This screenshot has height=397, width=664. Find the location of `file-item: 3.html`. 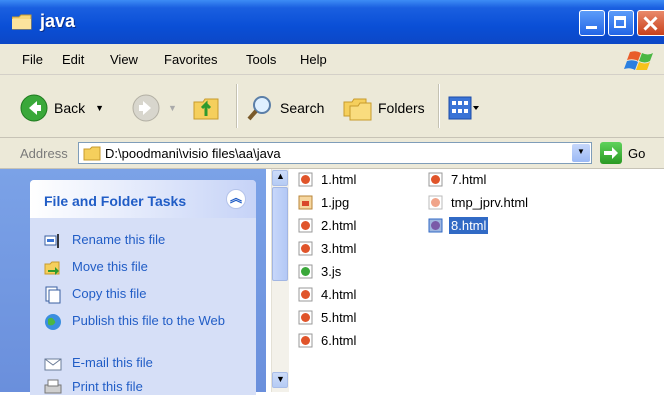

file-item: 3.html is located at coordinates (328, 248).